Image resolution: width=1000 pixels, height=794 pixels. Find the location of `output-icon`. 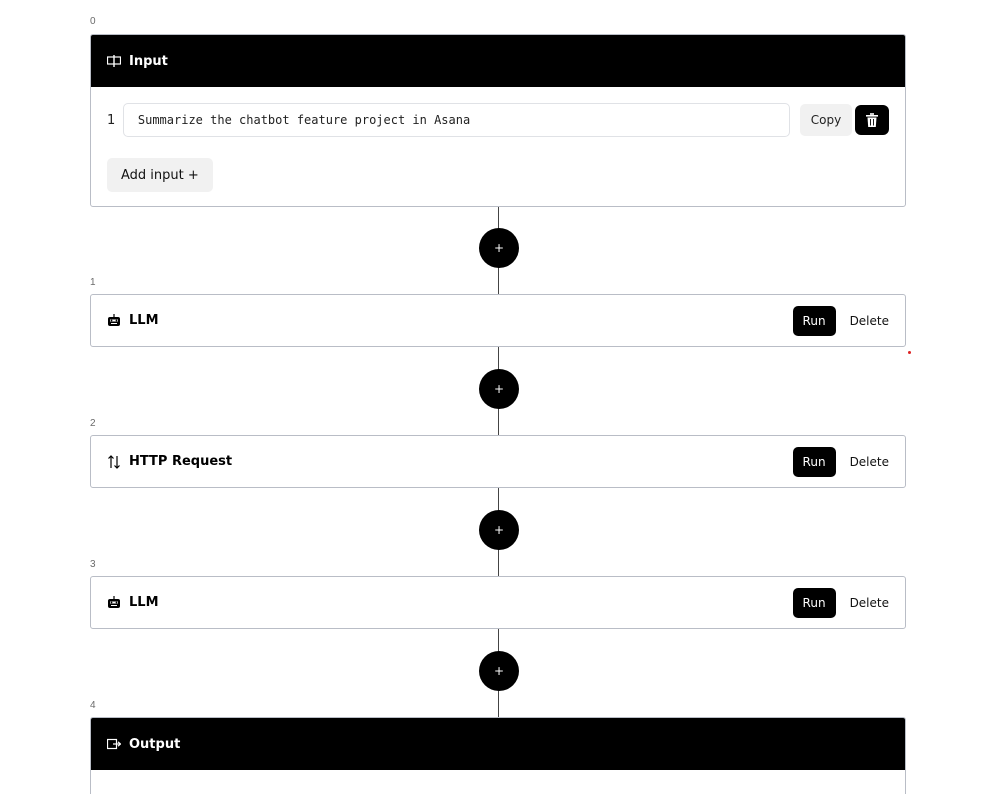

output-icon is located at coordinates (114, 744).